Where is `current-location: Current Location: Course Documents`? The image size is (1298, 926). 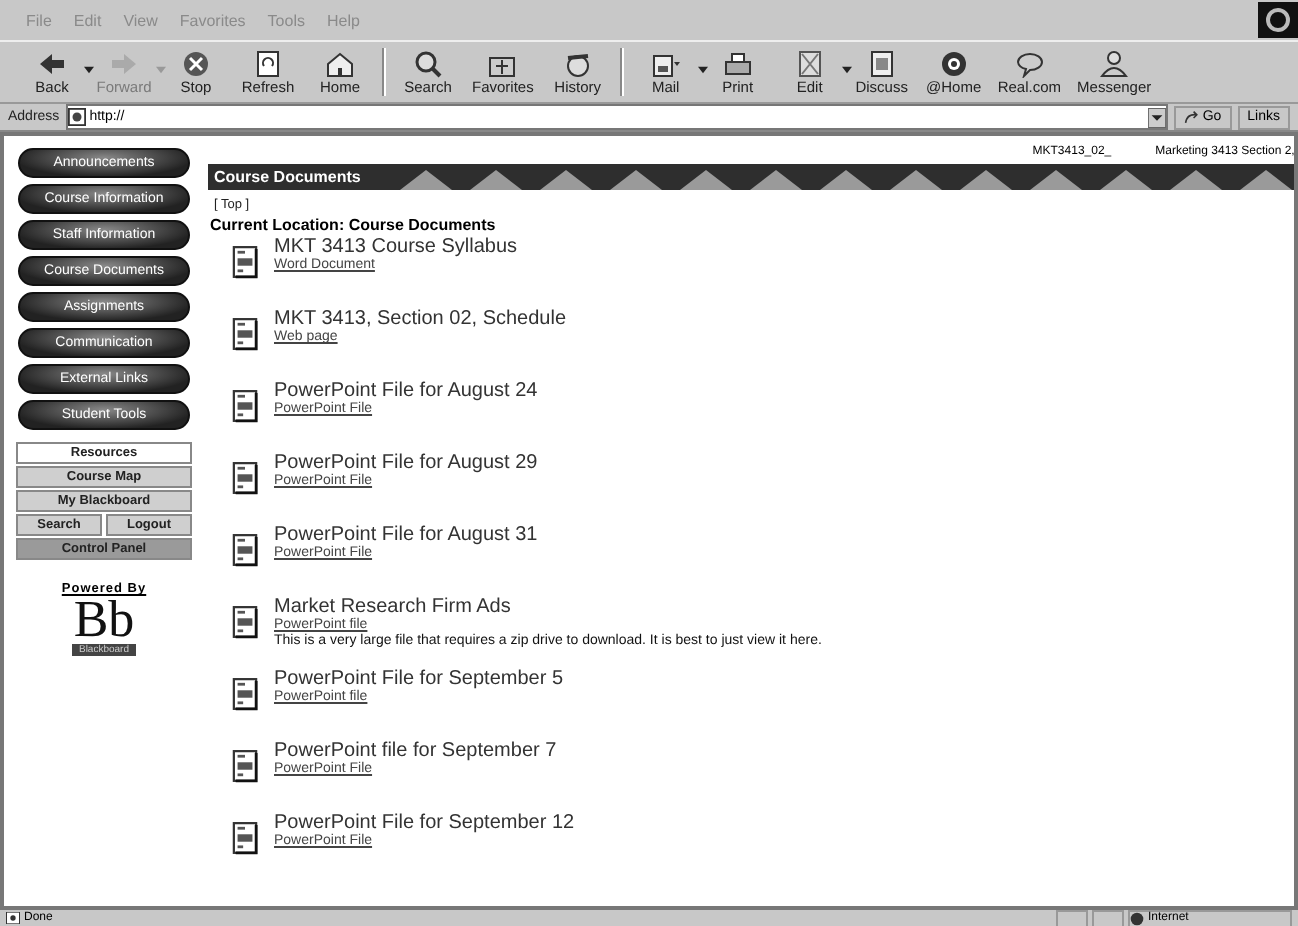 current-location: Current Location: Course Documents is located at coordinates (354, 225).